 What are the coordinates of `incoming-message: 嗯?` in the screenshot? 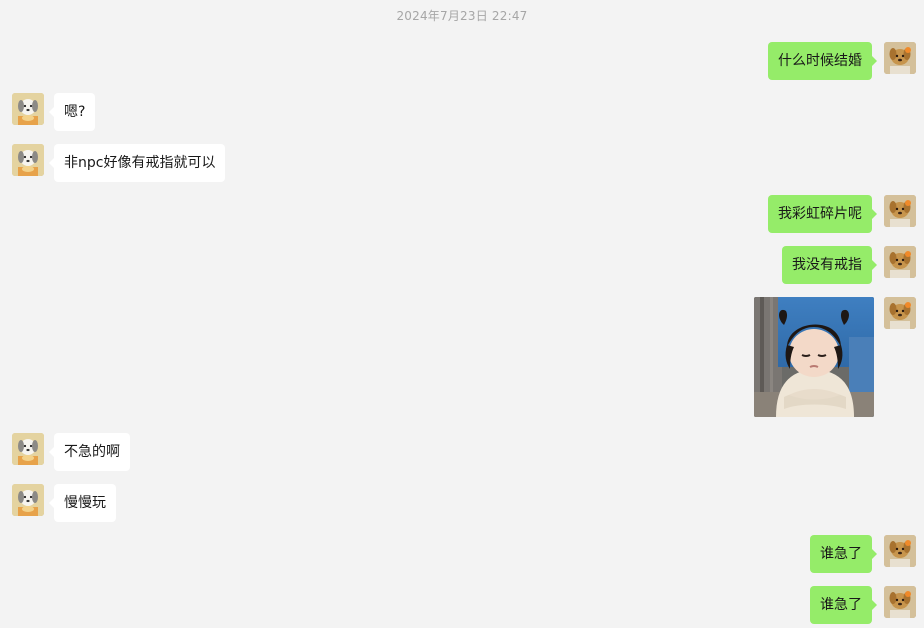 It's located at (72, 112).